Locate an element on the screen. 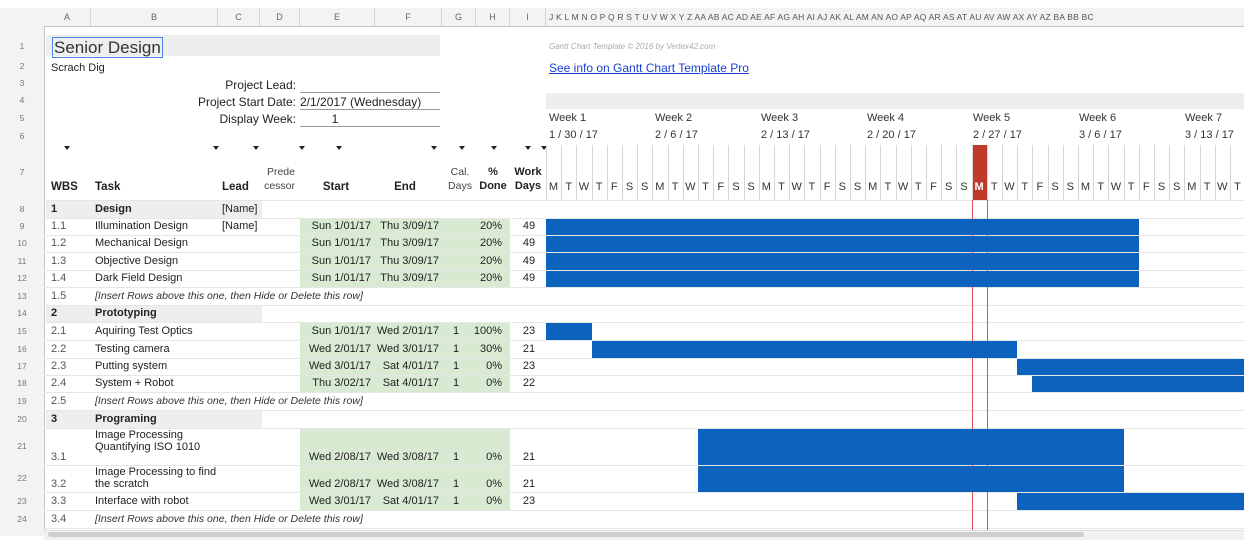  task-name: Aquiring Test Optics is located at coordinates (144, 331).